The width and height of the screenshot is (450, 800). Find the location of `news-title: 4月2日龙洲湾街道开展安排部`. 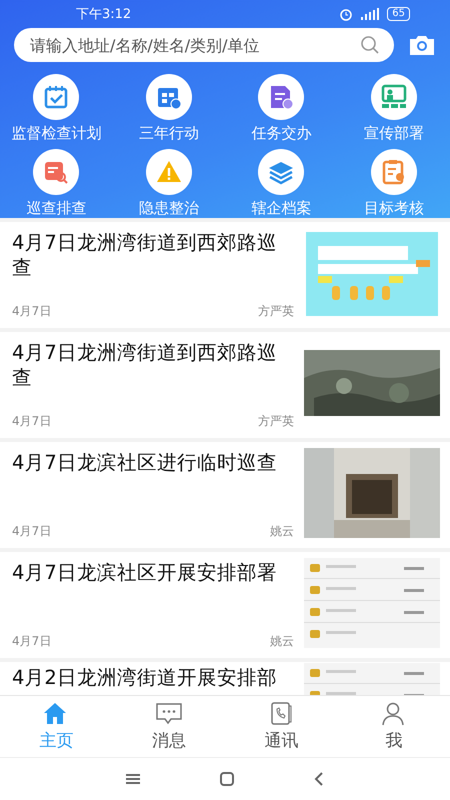

news-title: 4月2日龙洲湾街道开展安排部 is located at coordinates (145, 677).